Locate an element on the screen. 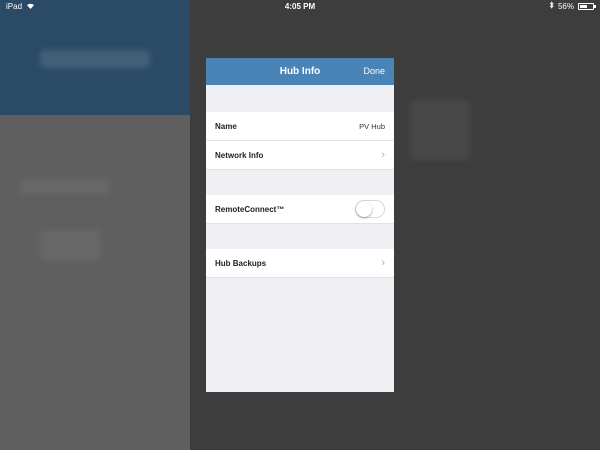 This screenshot has height=450, width=600. modal-title: Hub Info is located at coordinates (300, 71).